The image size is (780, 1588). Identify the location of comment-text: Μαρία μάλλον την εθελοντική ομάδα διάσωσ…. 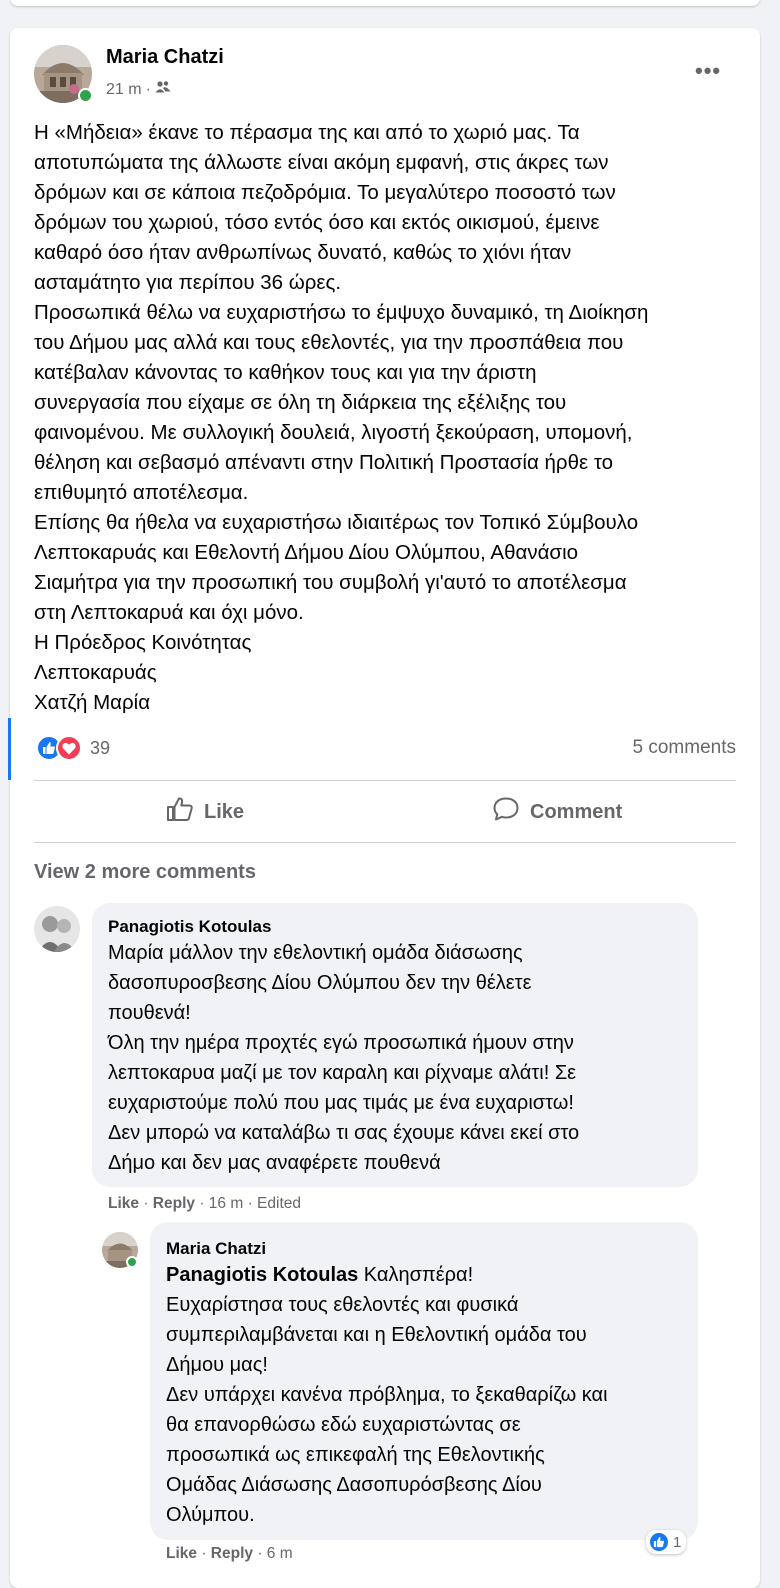
(343, 1058).